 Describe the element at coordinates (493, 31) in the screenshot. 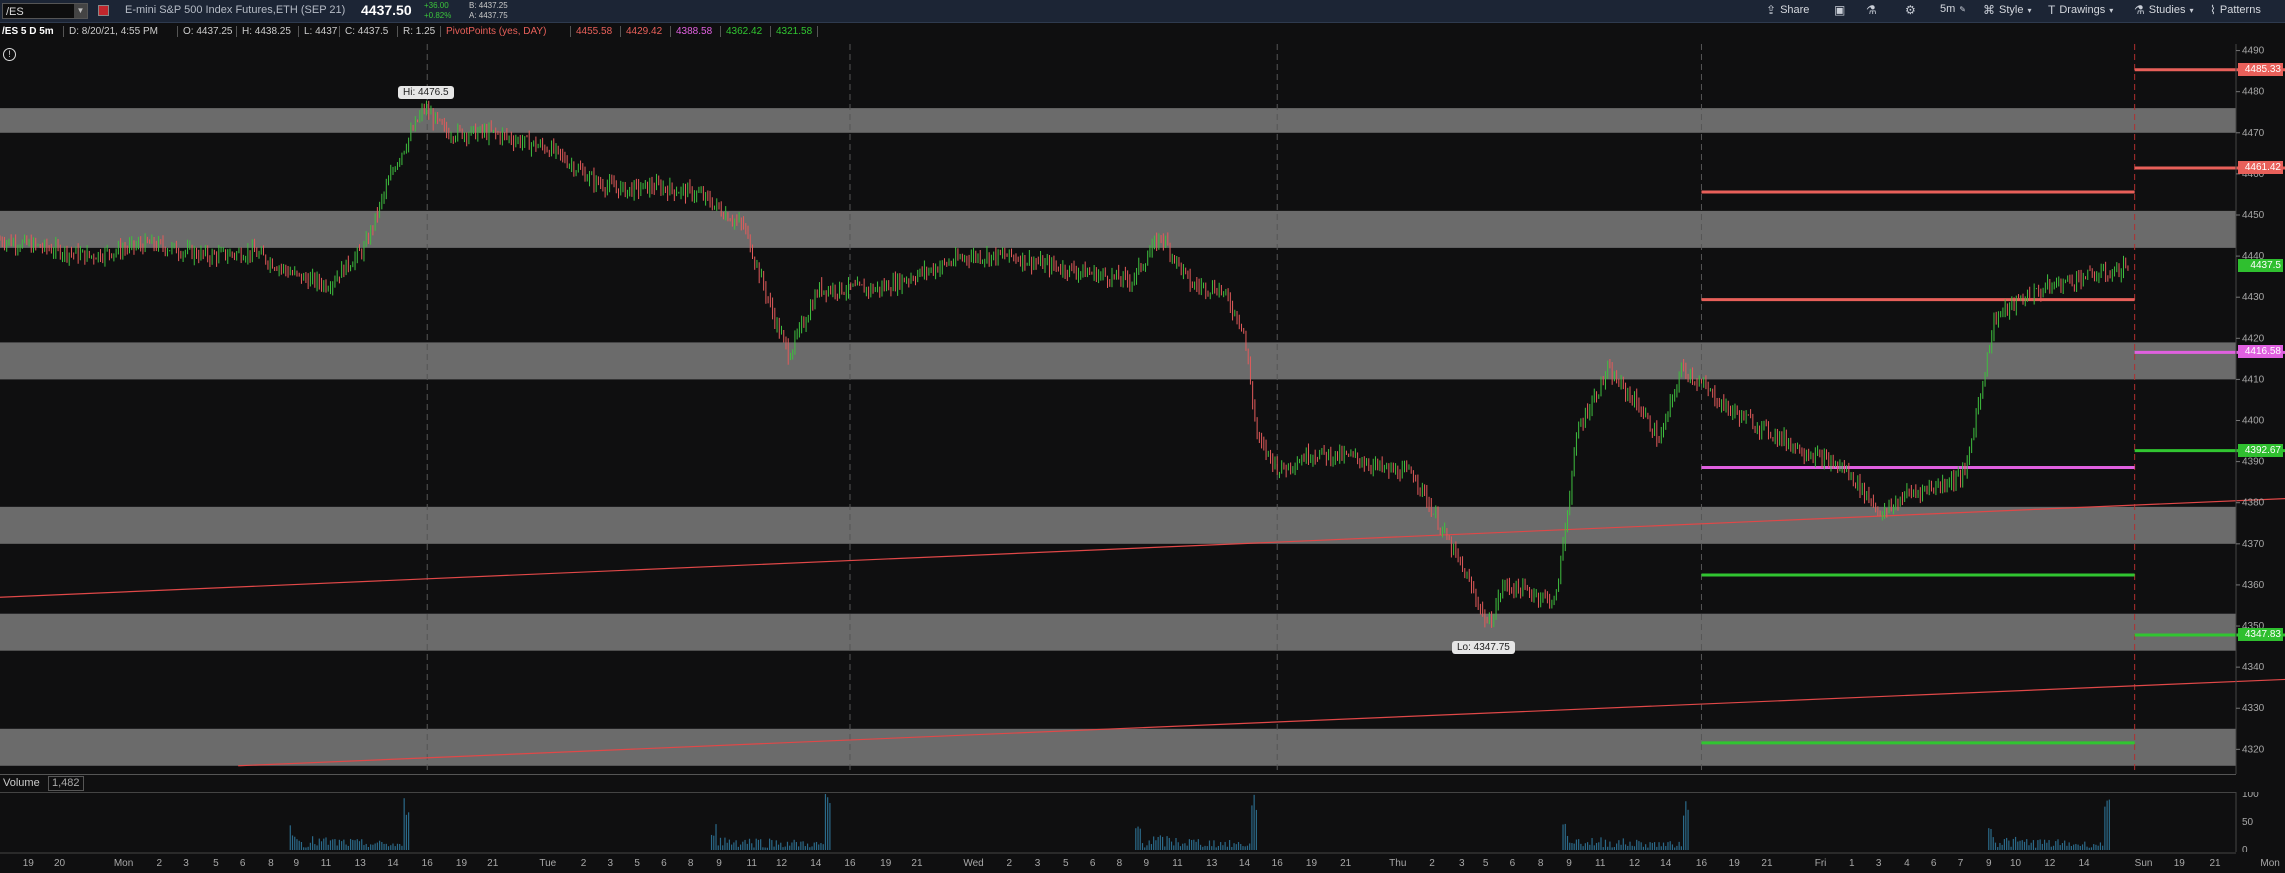

I see `pivot-study-label: PivotPoints (yes, DAY)` at that location.